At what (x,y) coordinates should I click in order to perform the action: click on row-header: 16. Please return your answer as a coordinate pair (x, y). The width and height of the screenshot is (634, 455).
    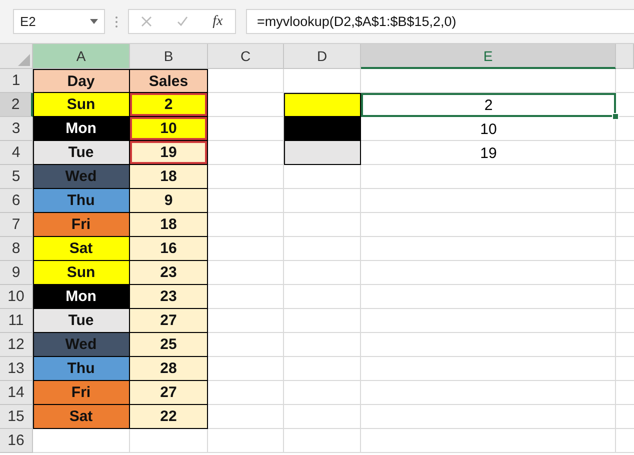
    Looking at the image, I should click on (16, 441).